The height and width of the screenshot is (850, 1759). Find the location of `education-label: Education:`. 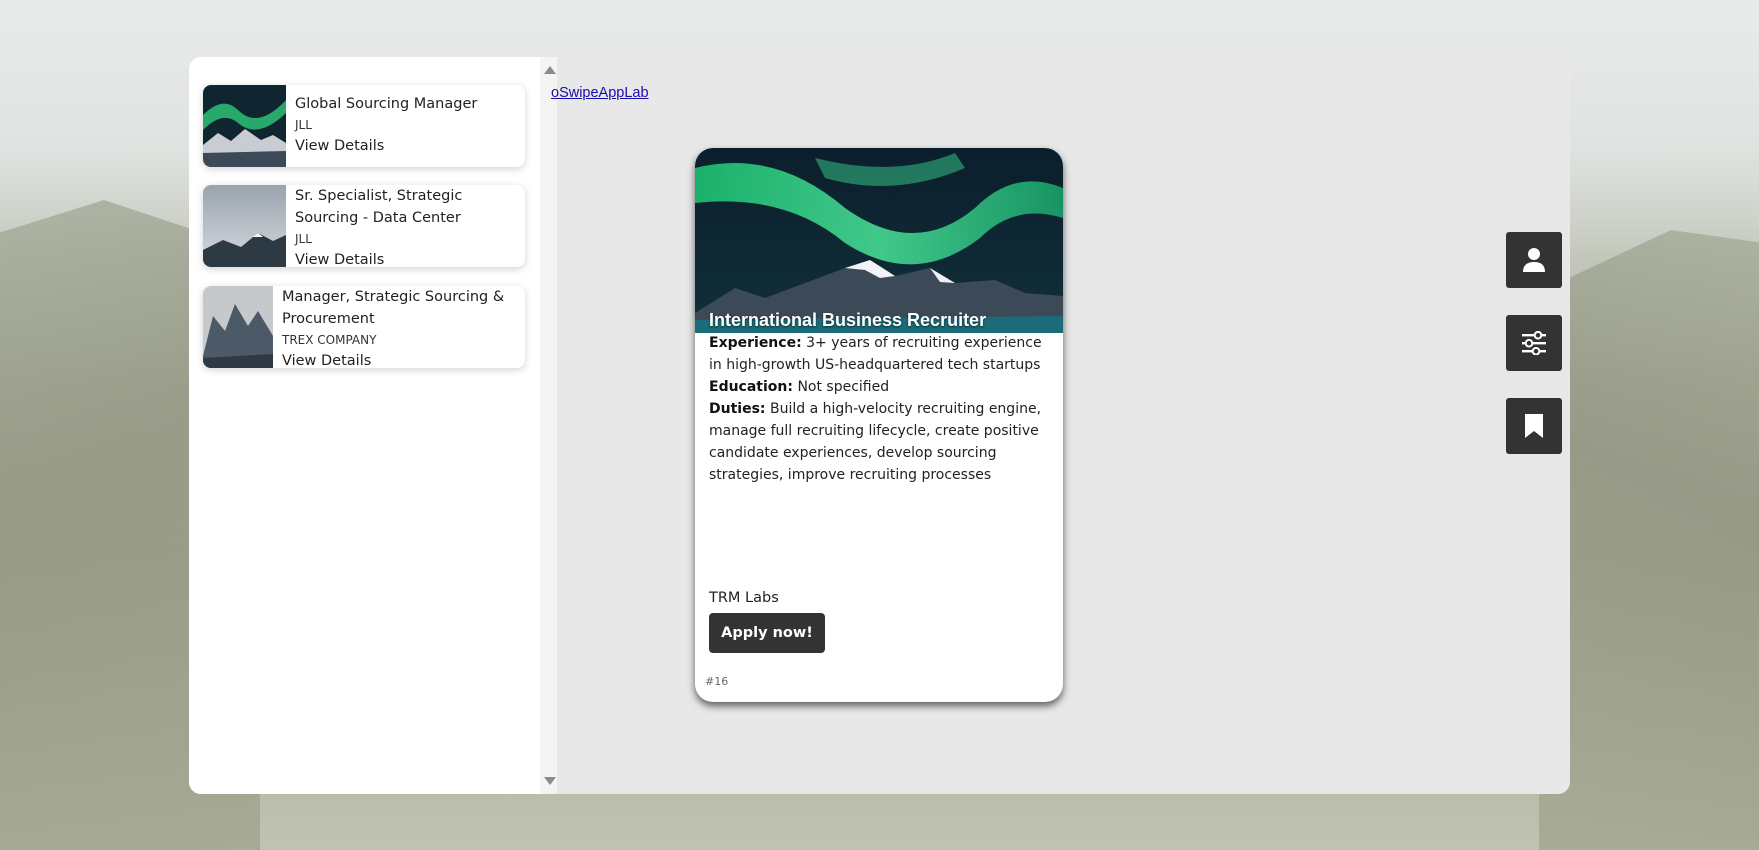

education-label: Education: is located at coordinates (751, 387).